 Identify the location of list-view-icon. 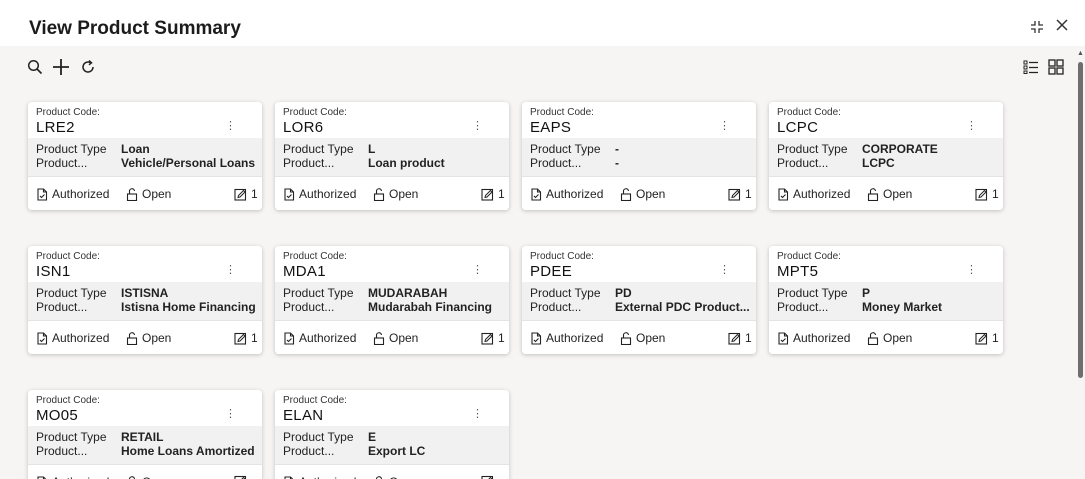
(1031, 67).